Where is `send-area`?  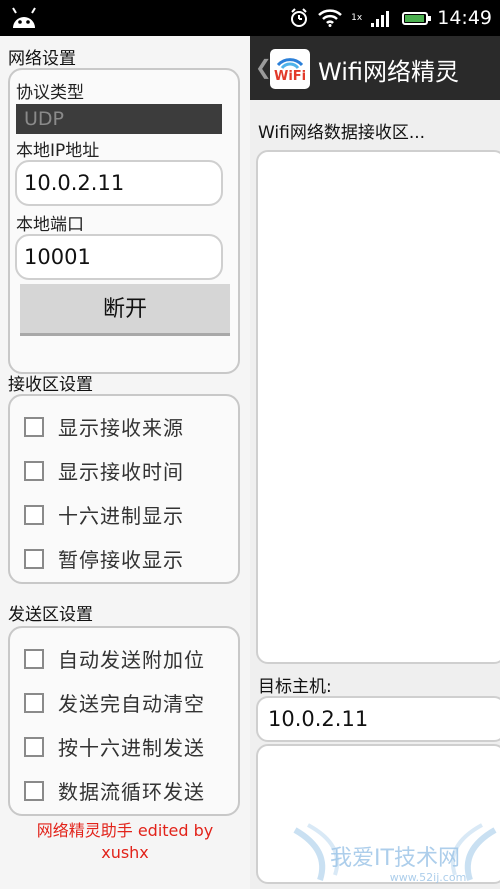
send-area is located at coordinates (378, 814).